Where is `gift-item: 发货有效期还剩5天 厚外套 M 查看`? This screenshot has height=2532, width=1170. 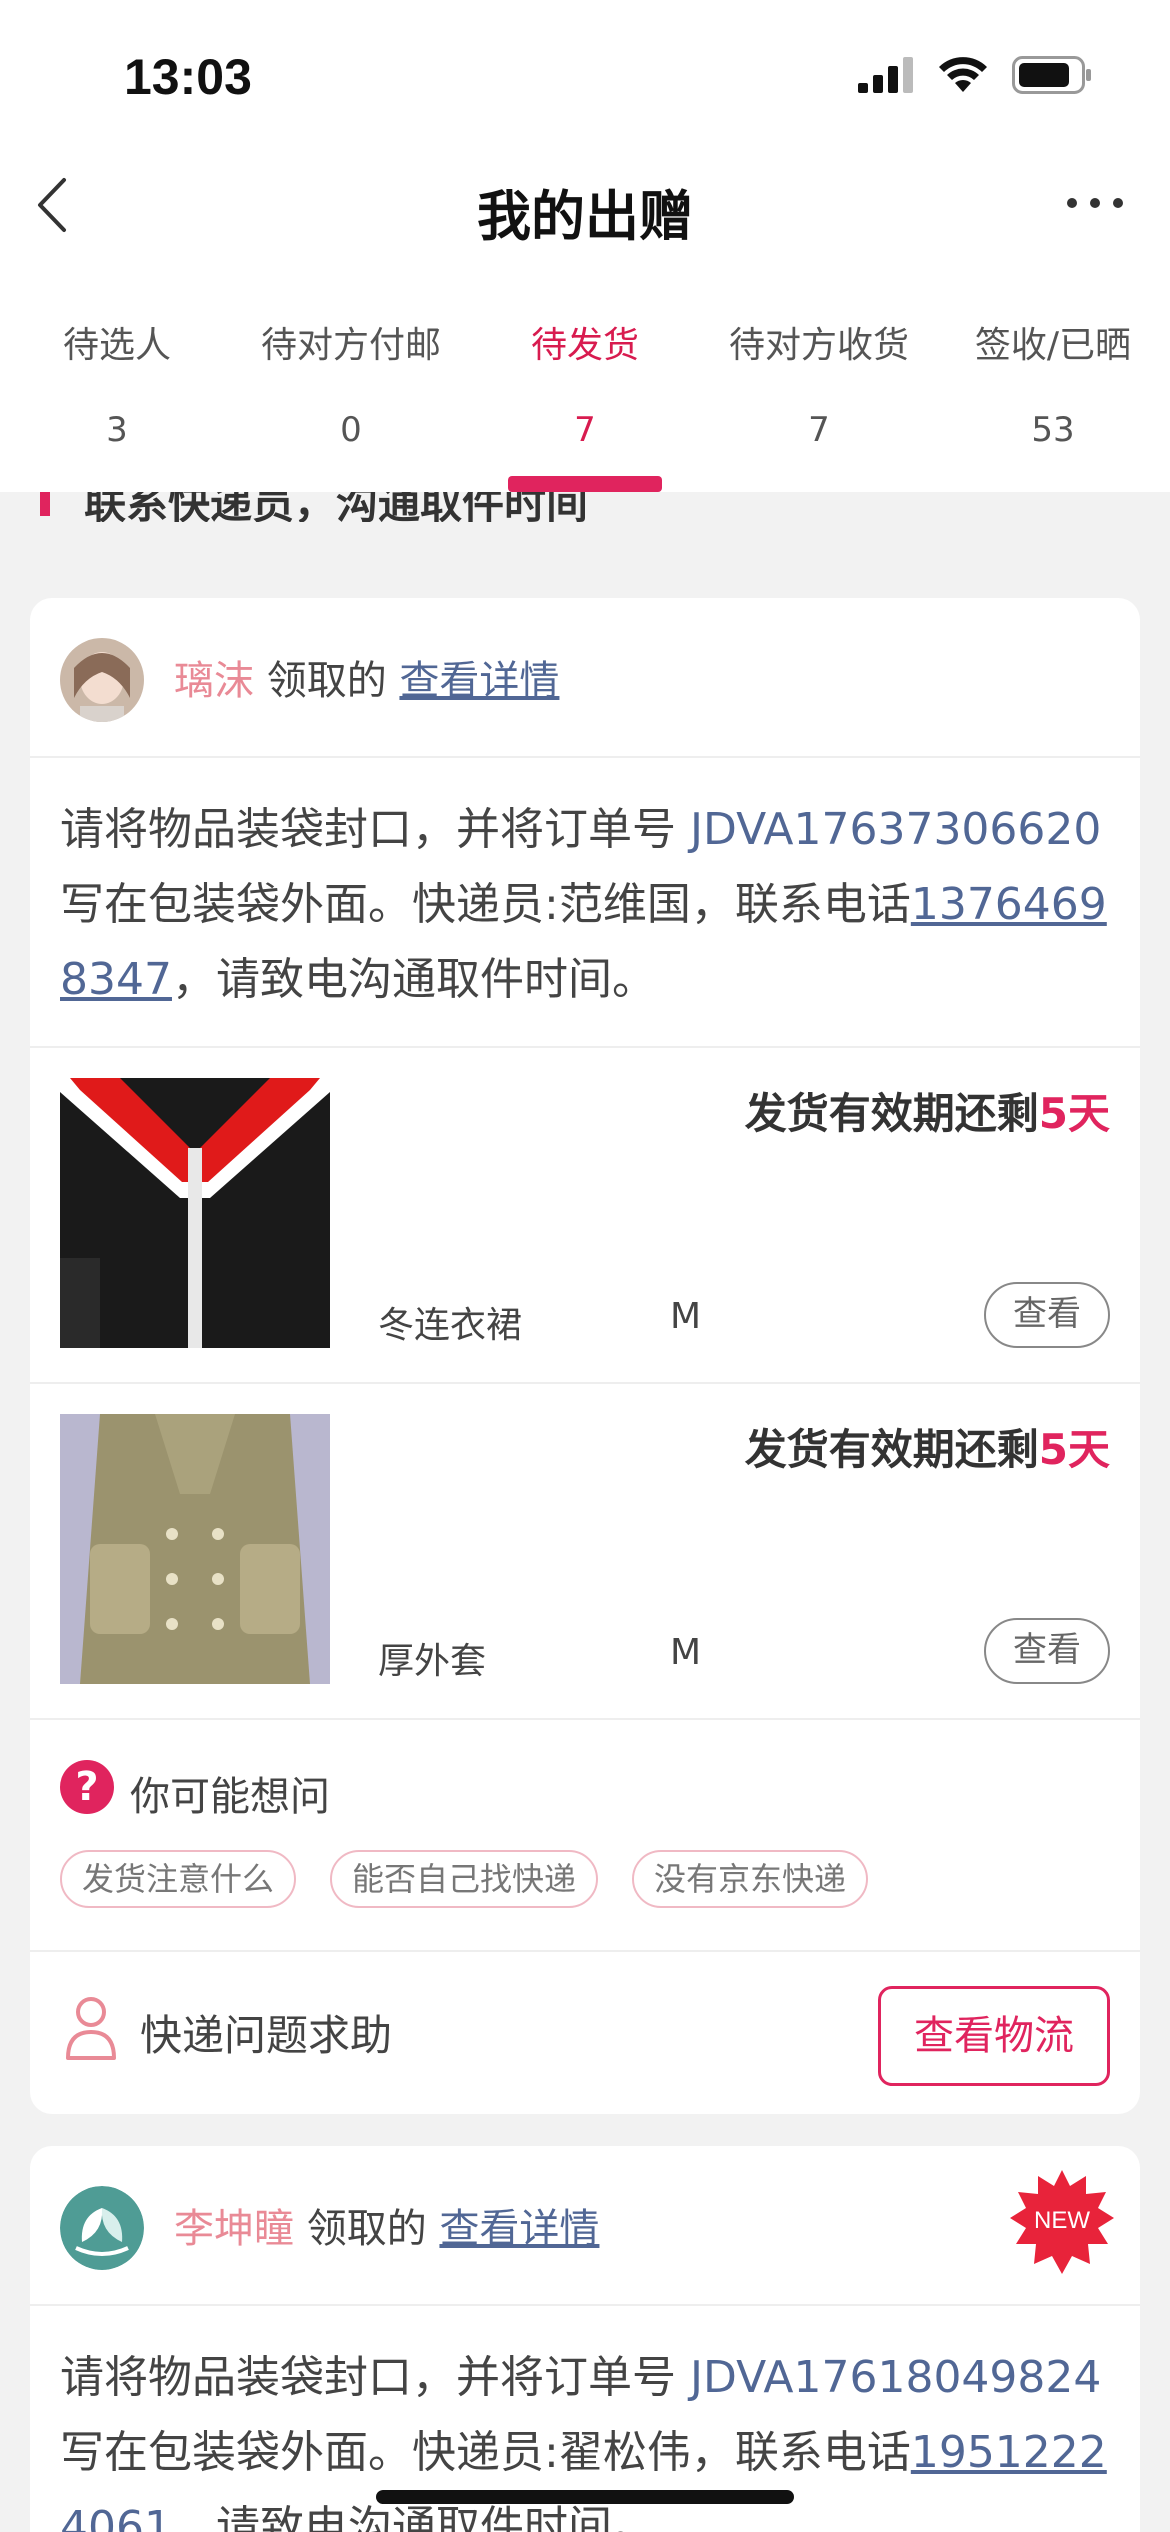
gift-item: 发货有效期还剩5天 厚外套 M 查看 is located at coordinates (585, 1552).